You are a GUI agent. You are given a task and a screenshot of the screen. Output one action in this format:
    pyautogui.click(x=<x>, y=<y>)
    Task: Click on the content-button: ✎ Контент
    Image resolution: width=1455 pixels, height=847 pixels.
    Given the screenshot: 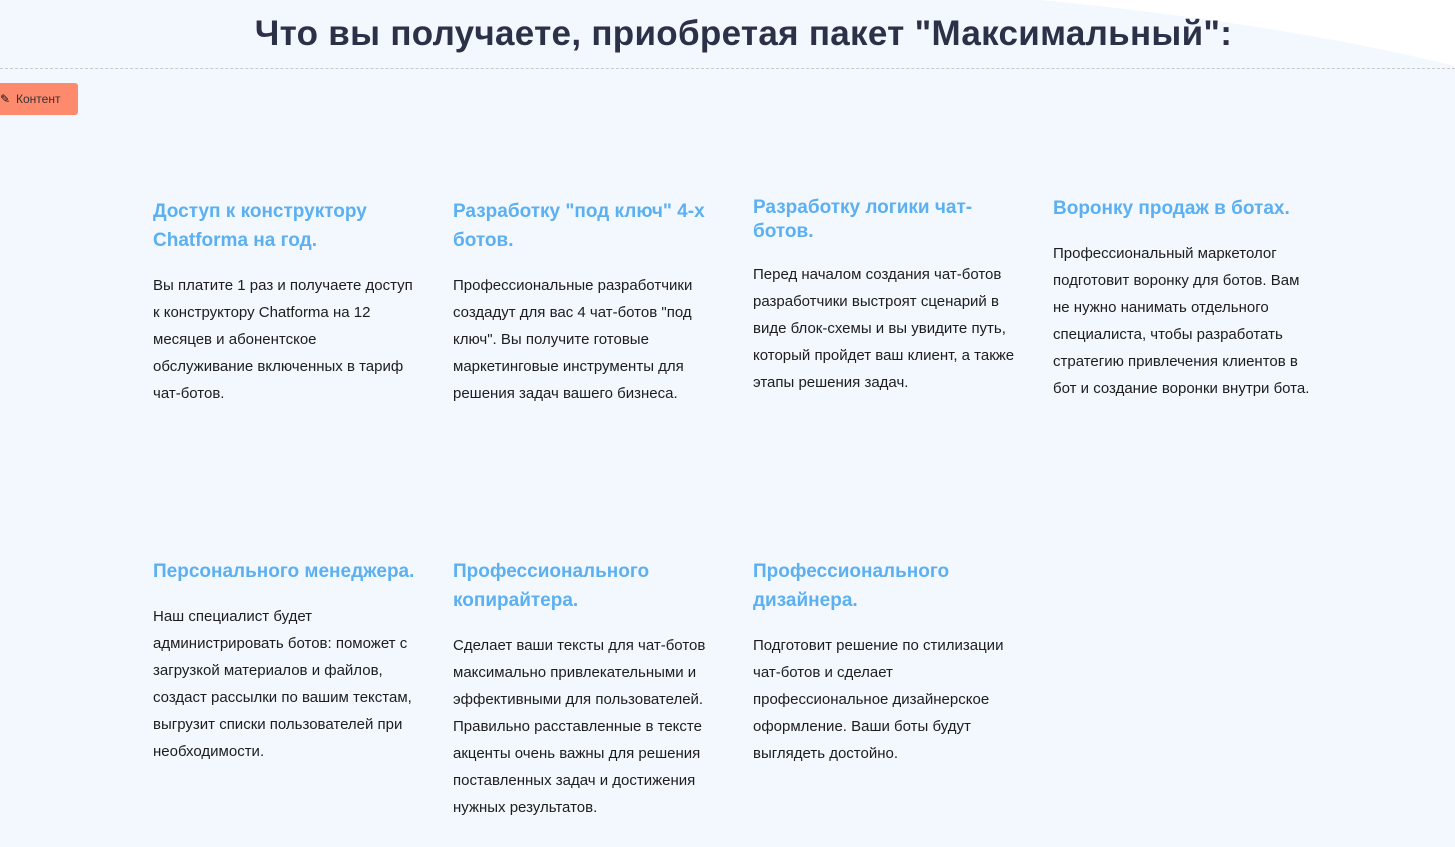 What is the action you would take?
    pyautogui.click(x=39, y=99)
    